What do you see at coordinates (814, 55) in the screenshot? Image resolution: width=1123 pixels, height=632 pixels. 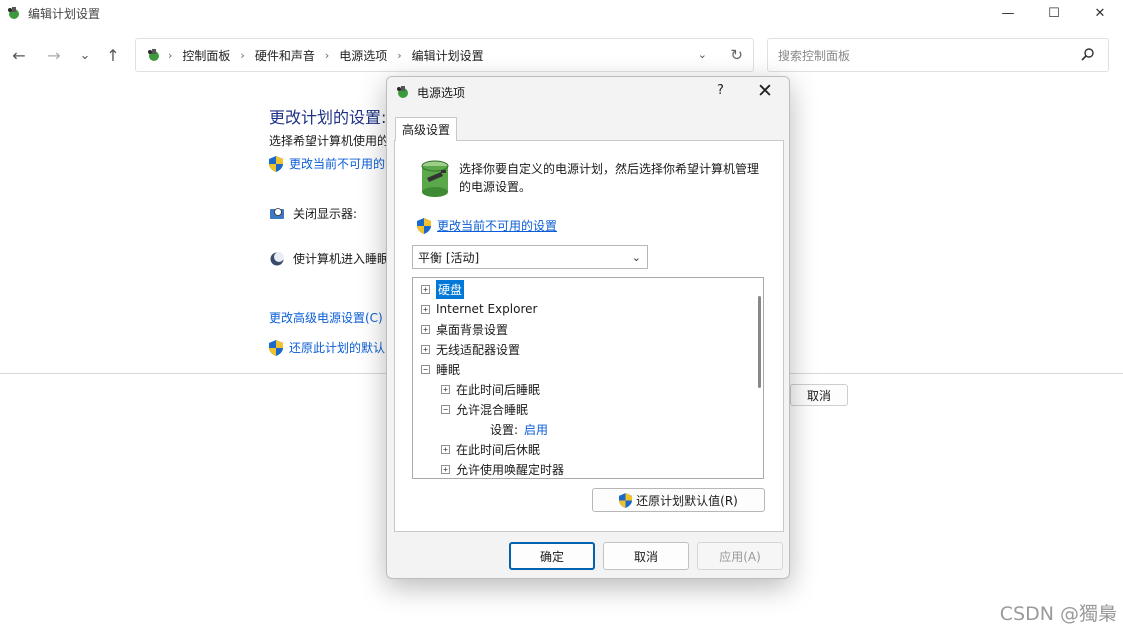 I see `search-placeholder: 搜索控制面板` at bounding box center [814, 55].